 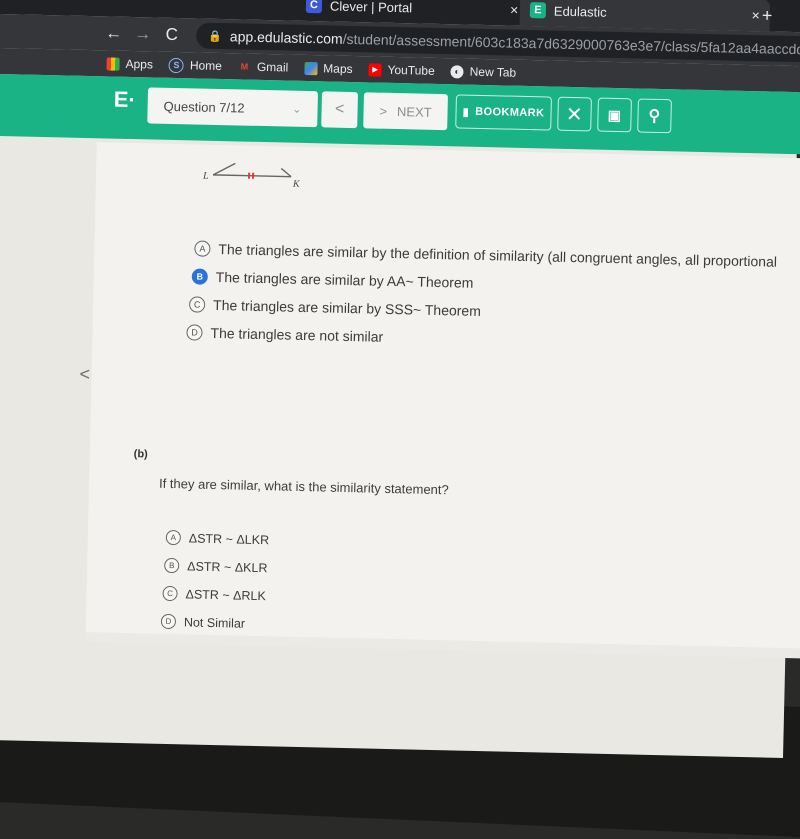 I want to click on bookmark-button: ▮ BOOKMARK, so click(x=503, y=112).